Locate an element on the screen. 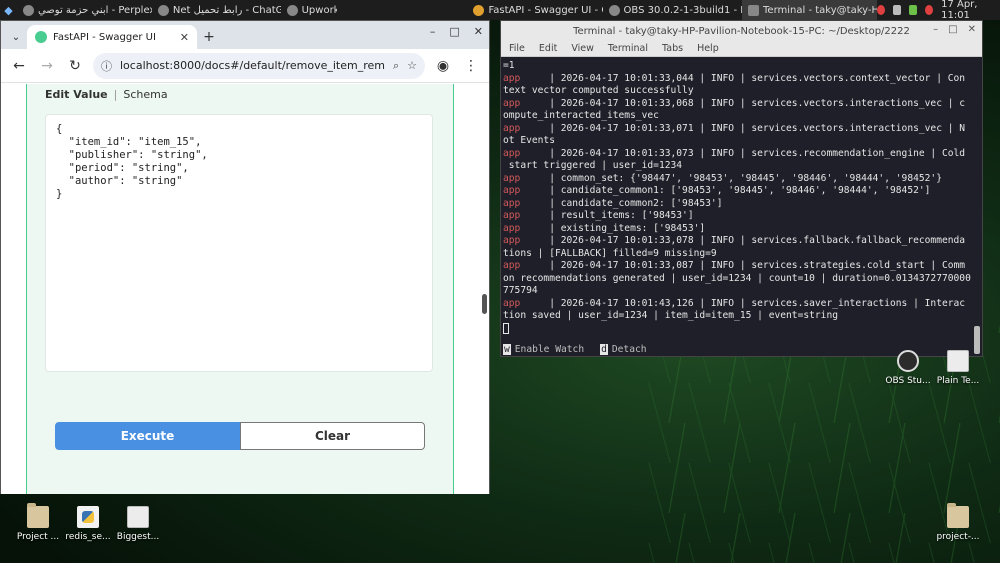 Image resolution: width=1000 pixels, height=563 pixels. log-line: app | existing_items: ['98453'] is located at coordinates (604, 228).